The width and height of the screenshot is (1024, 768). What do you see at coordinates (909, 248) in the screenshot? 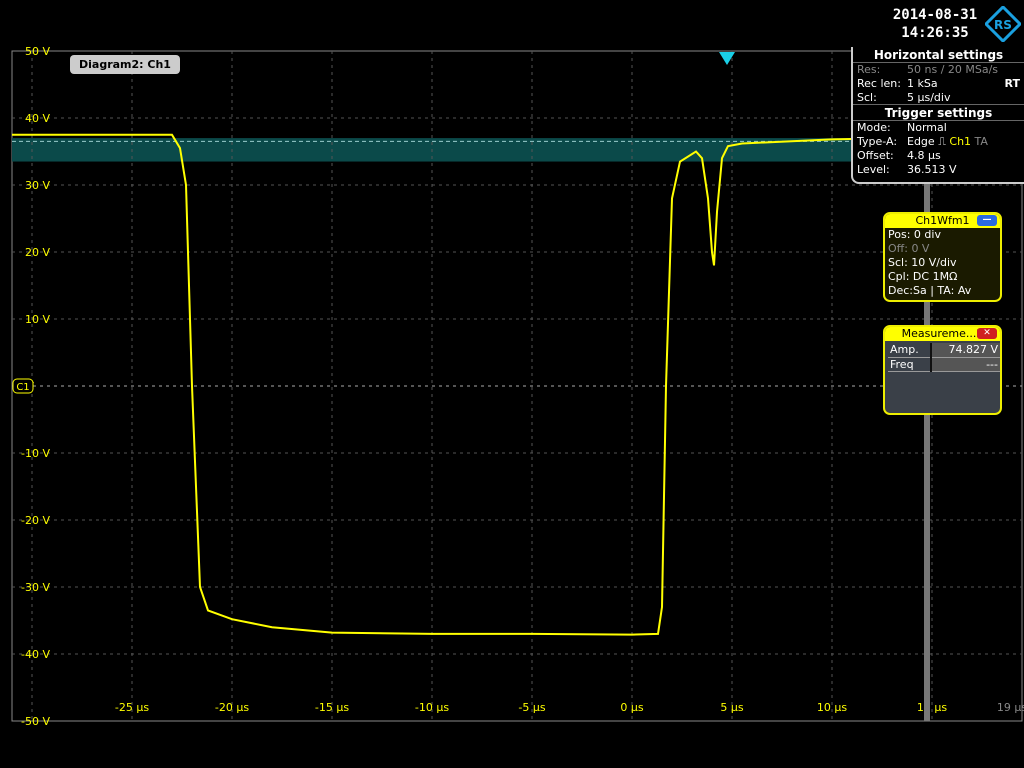
I see `wfm-off: Off: 0 V` at bounding box center [909, 248].